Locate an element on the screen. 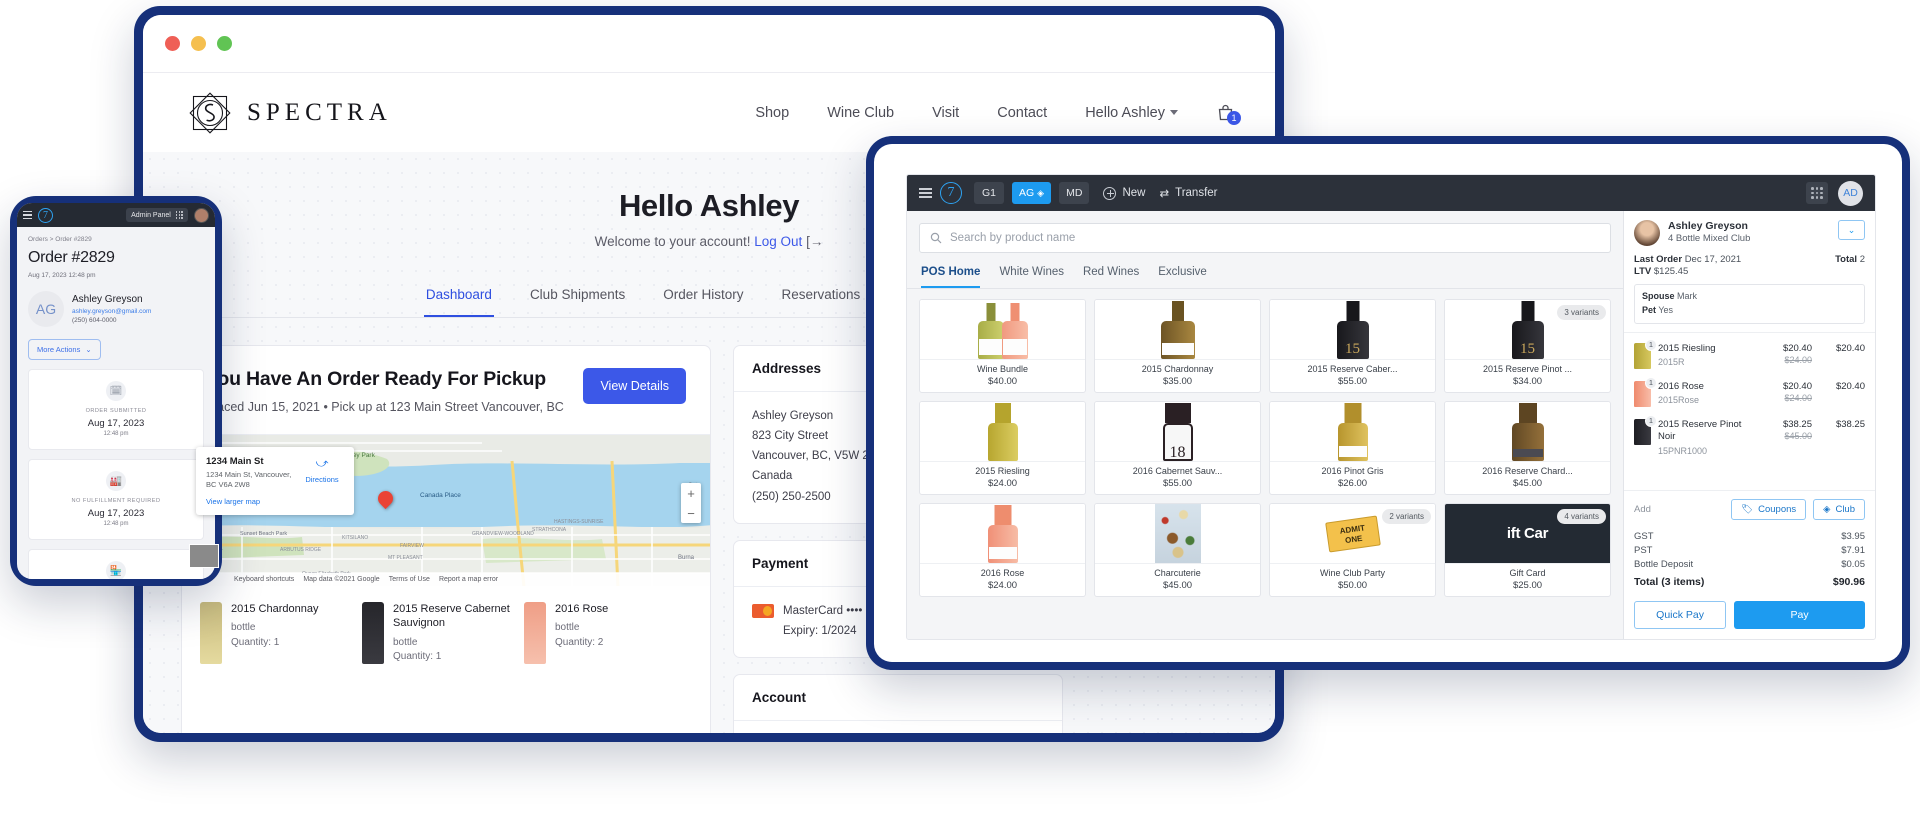  transfer-button: ⇄ Transfer is located at coordinates (1188, 193).